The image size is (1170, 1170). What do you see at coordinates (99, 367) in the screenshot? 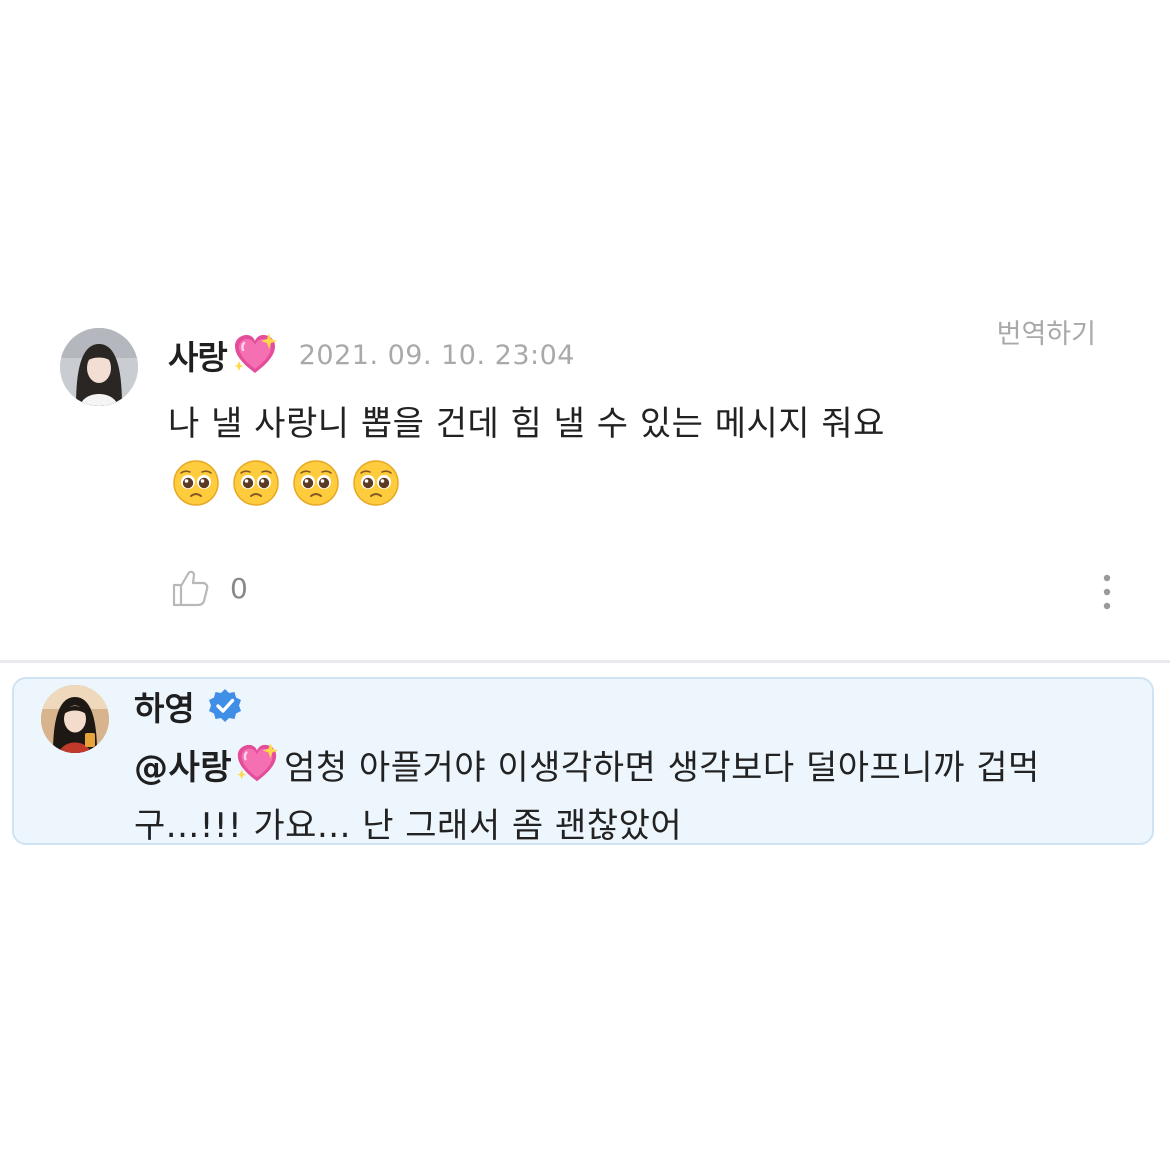
I see `commenter-avatar` at bounding box center [99, 367].